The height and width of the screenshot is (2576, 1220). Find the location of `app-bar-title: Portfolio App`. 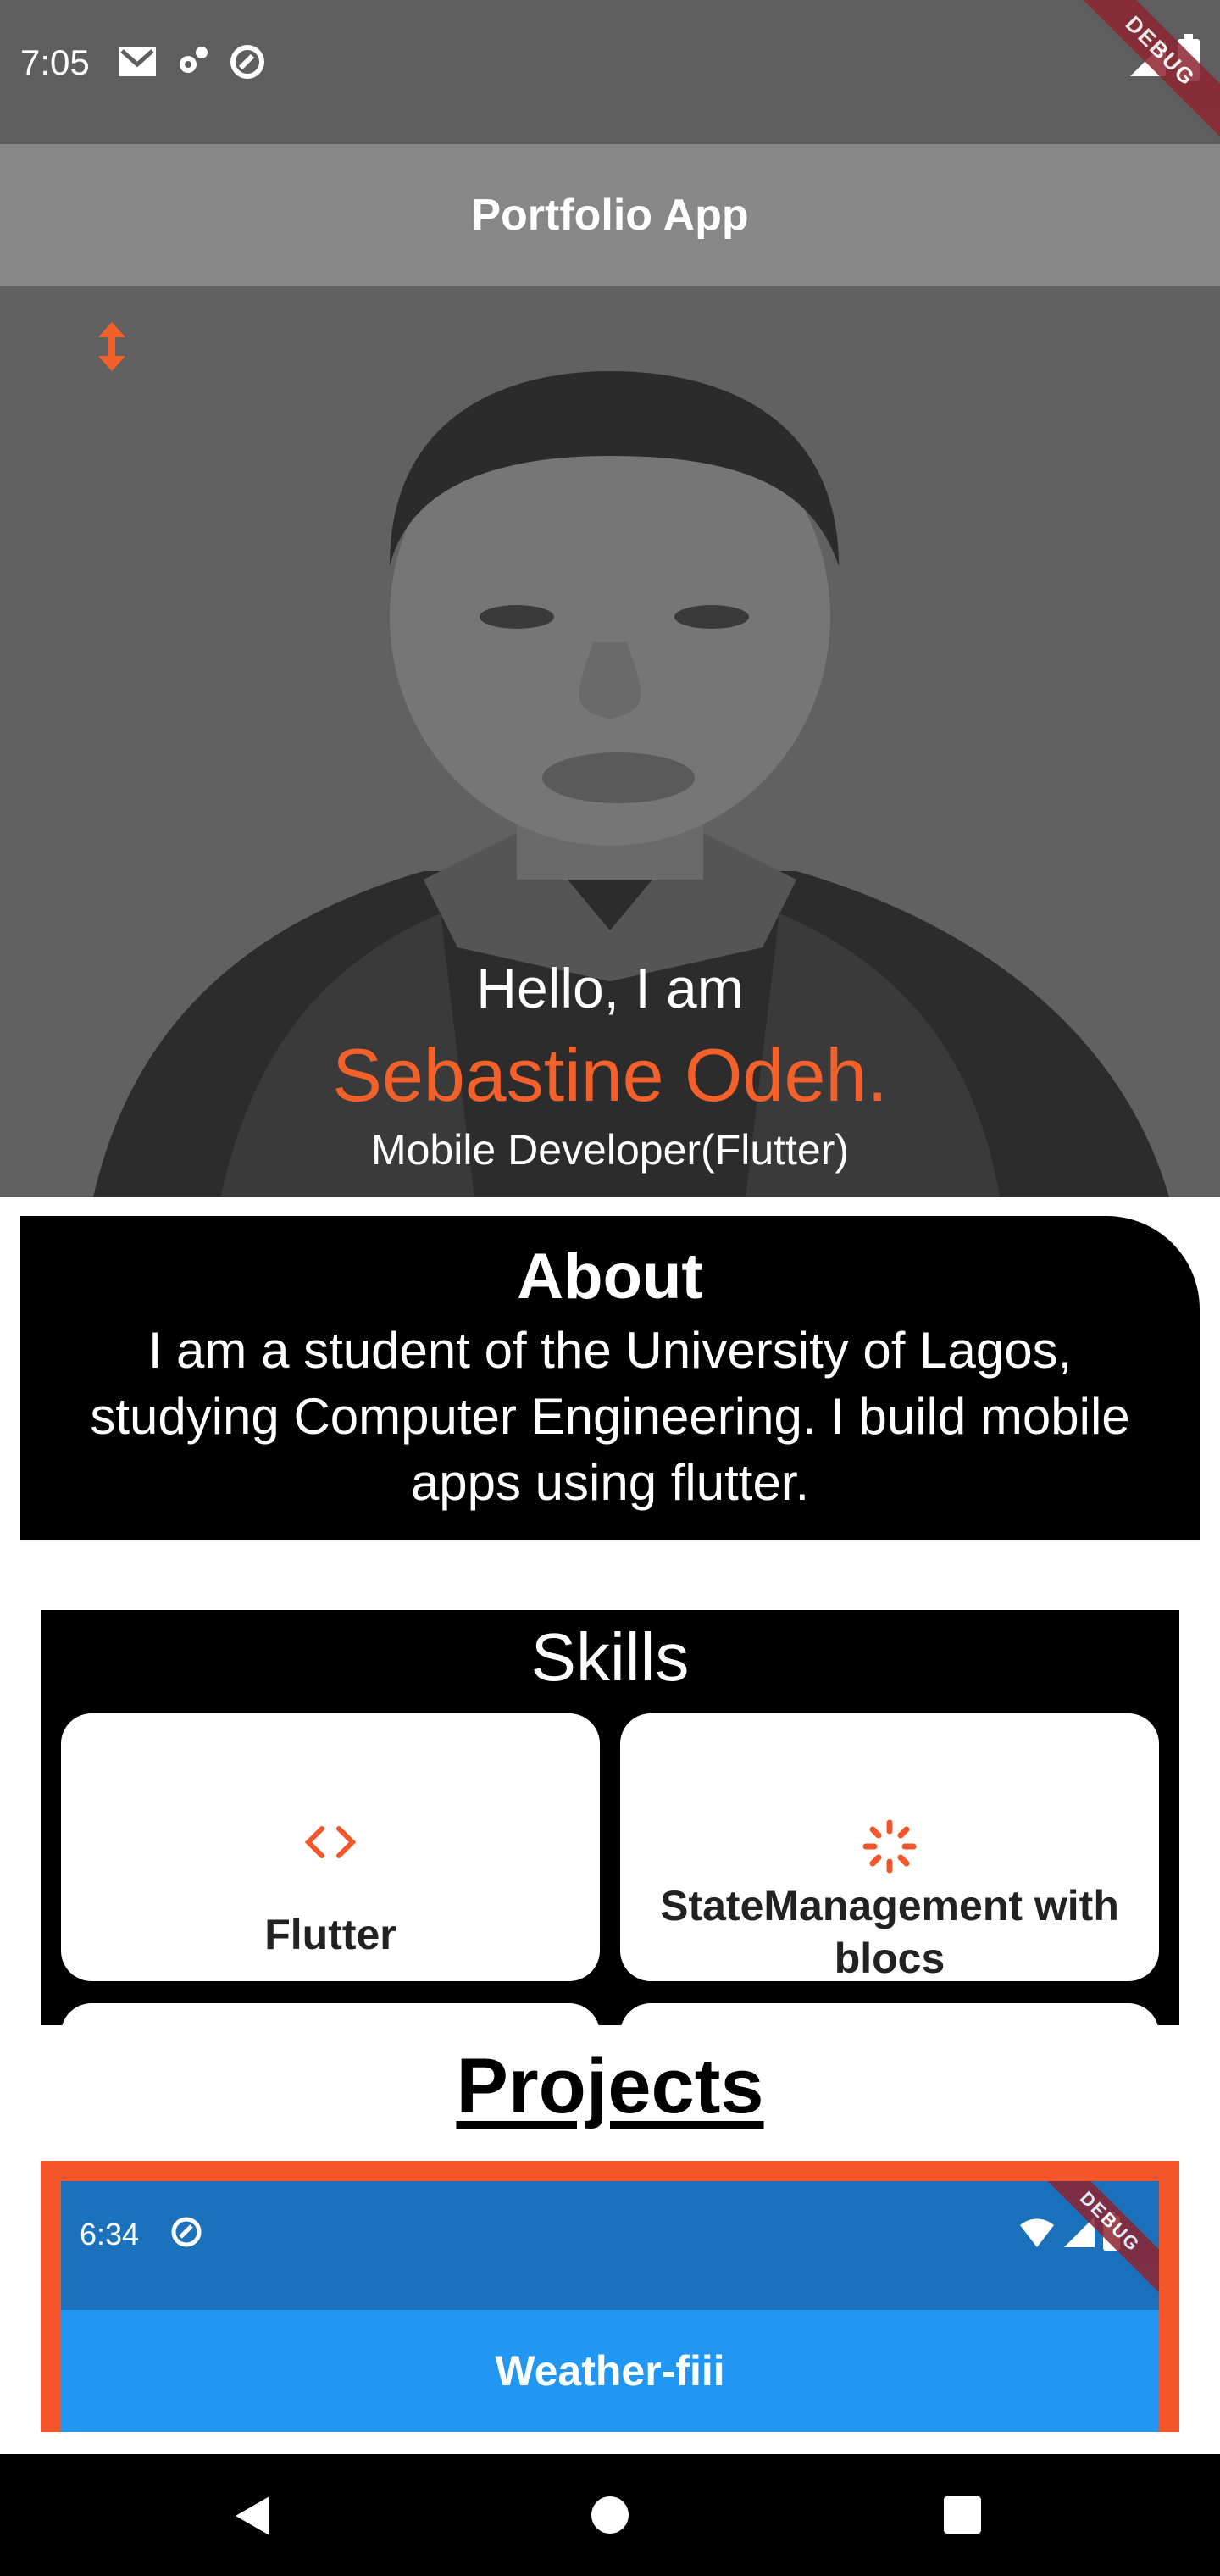

app-bar-title: Portfolio App is located at coordinates (610, 215).